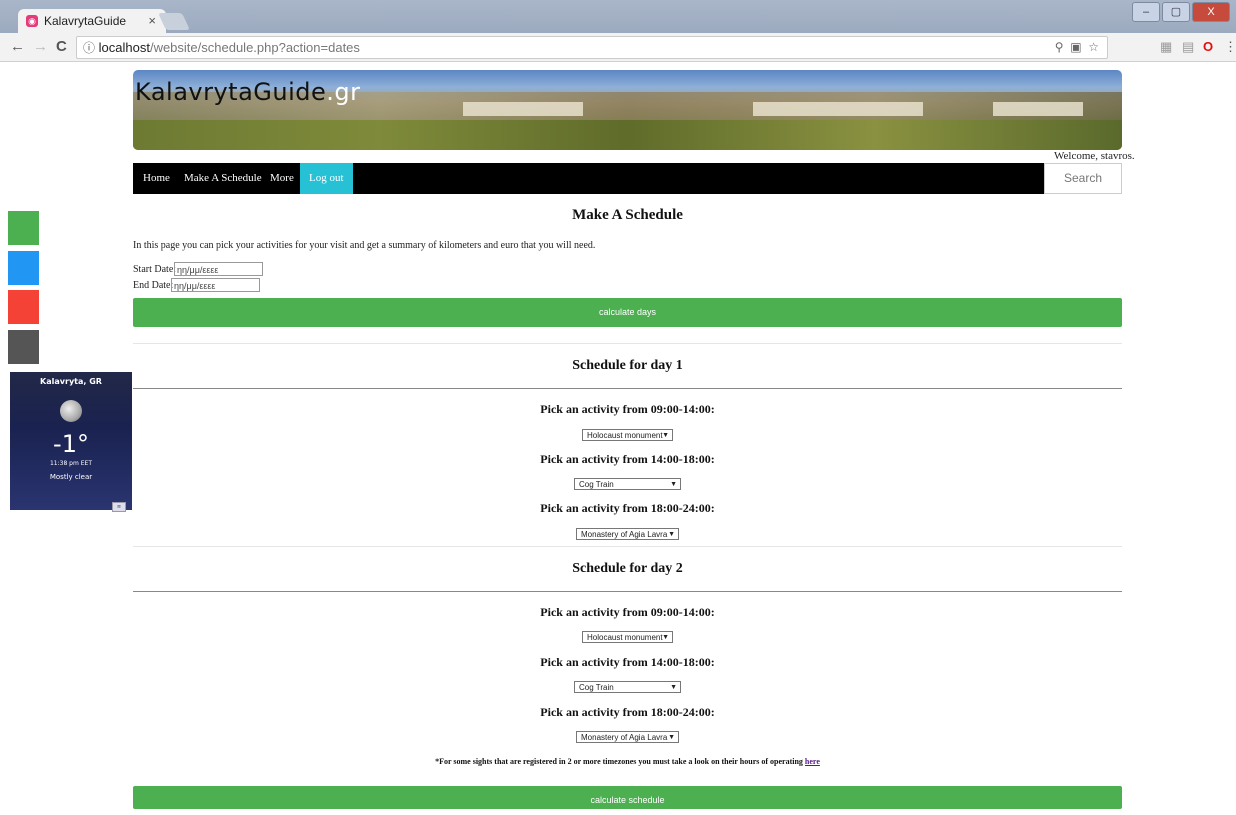 The height and width of the screenshot is (815, 1236). Describe the element at coordinates (343, 92) in the screenshot. I see `site-title-suffix: .gr` at that location.